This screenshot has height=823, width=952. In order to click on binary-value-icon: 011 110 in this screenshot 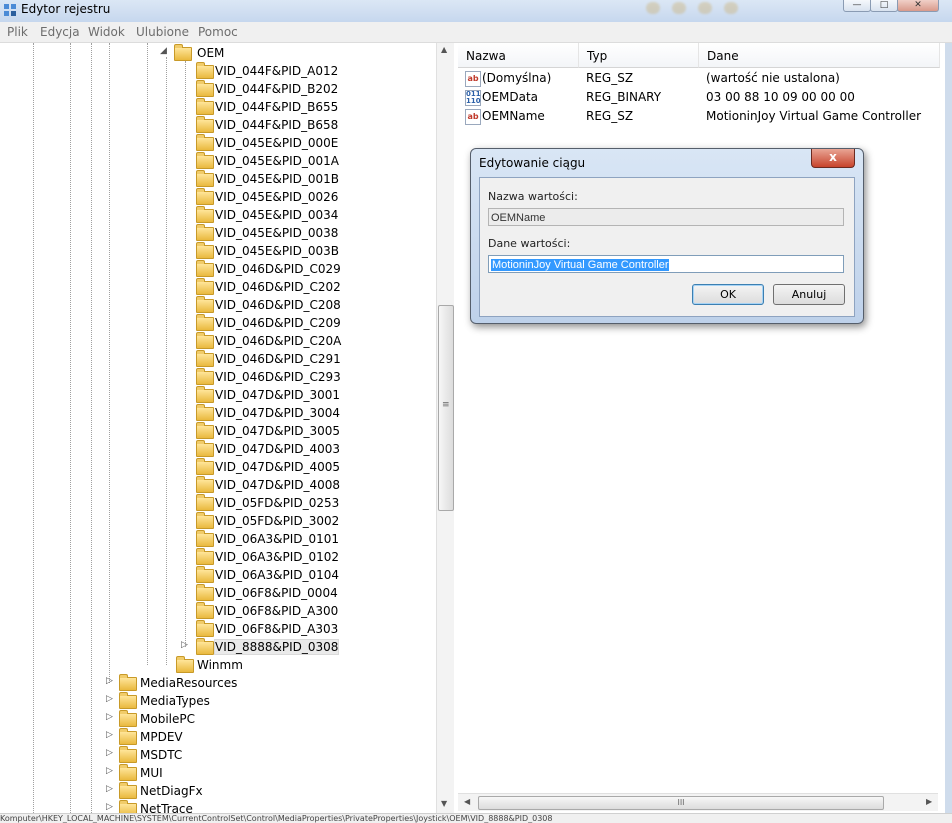, I will do `click(473, 98)`.